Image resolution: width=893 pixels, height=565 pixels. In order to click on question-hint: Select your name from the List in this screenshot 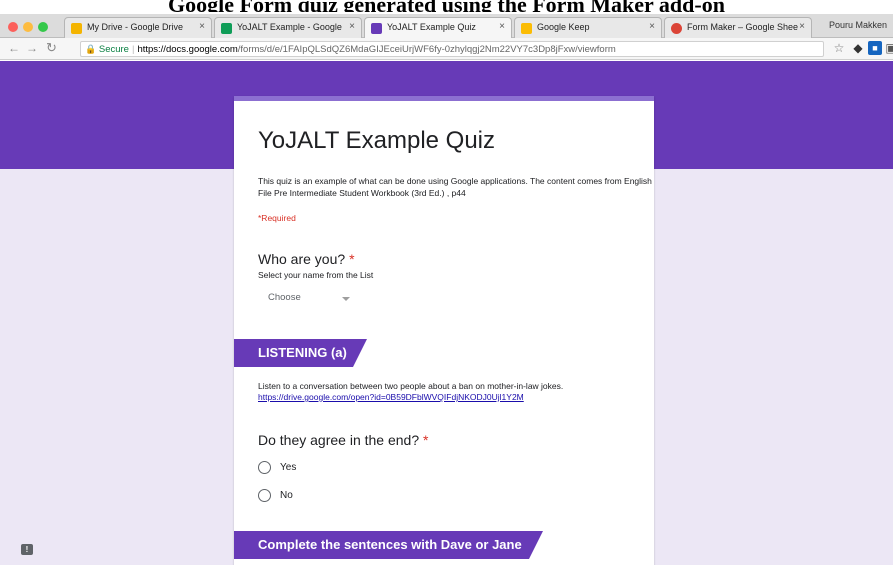, I will do `click(316, 275)`.